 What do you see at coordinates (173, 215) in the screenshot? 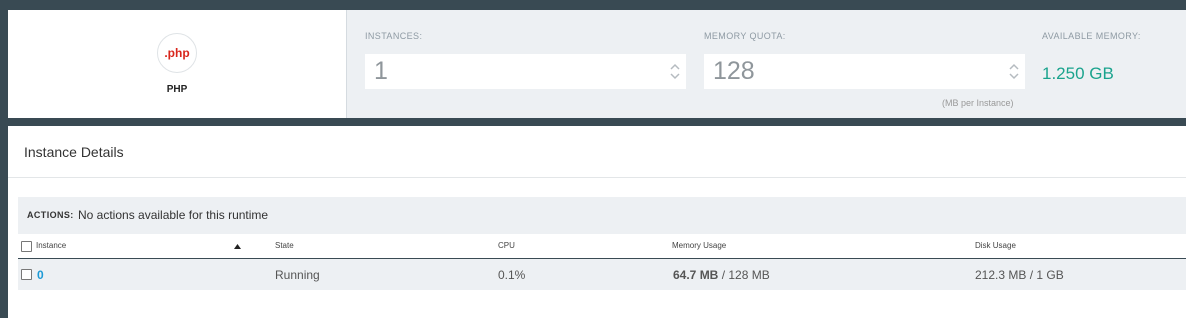
I see `actions-text: No actions available for this runtime` at bounding box center [173, 215].